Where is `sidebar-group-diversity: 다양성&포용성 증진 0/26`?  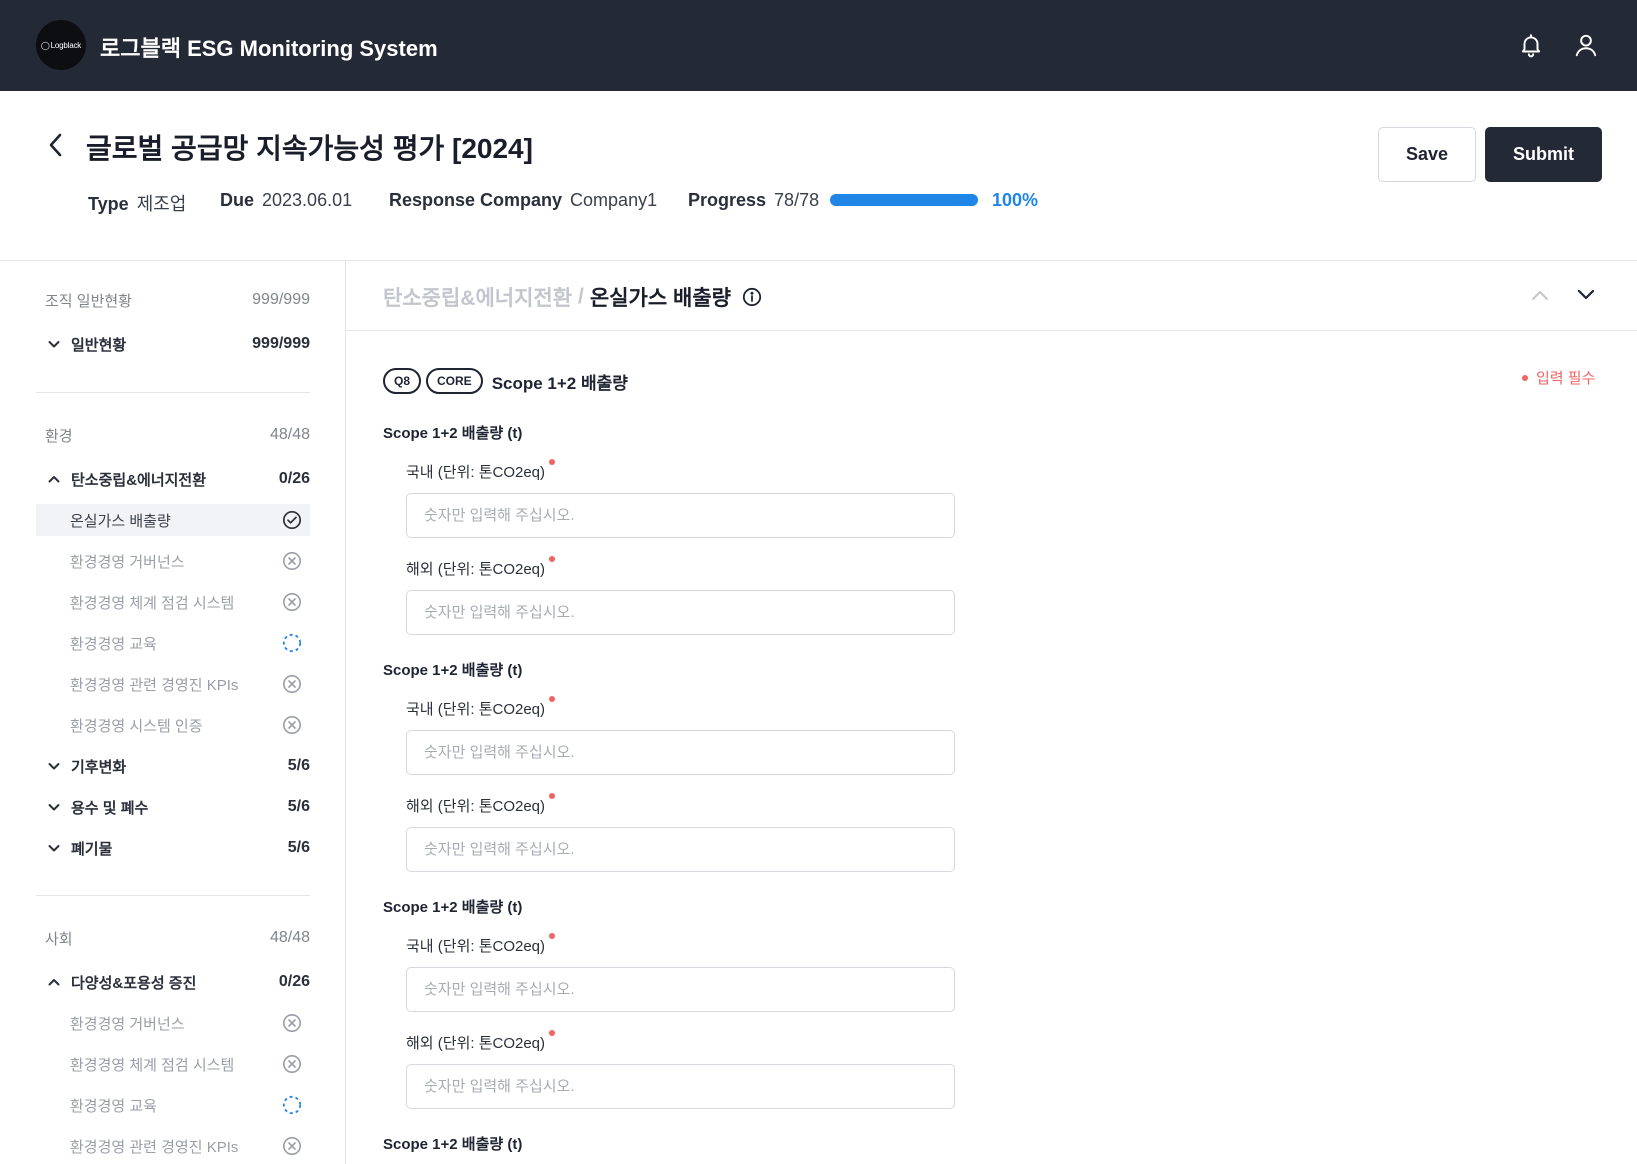 sidebar-group-diversity: 다양성&포용성 증진 0/26 is located at coordinates (173, 982).